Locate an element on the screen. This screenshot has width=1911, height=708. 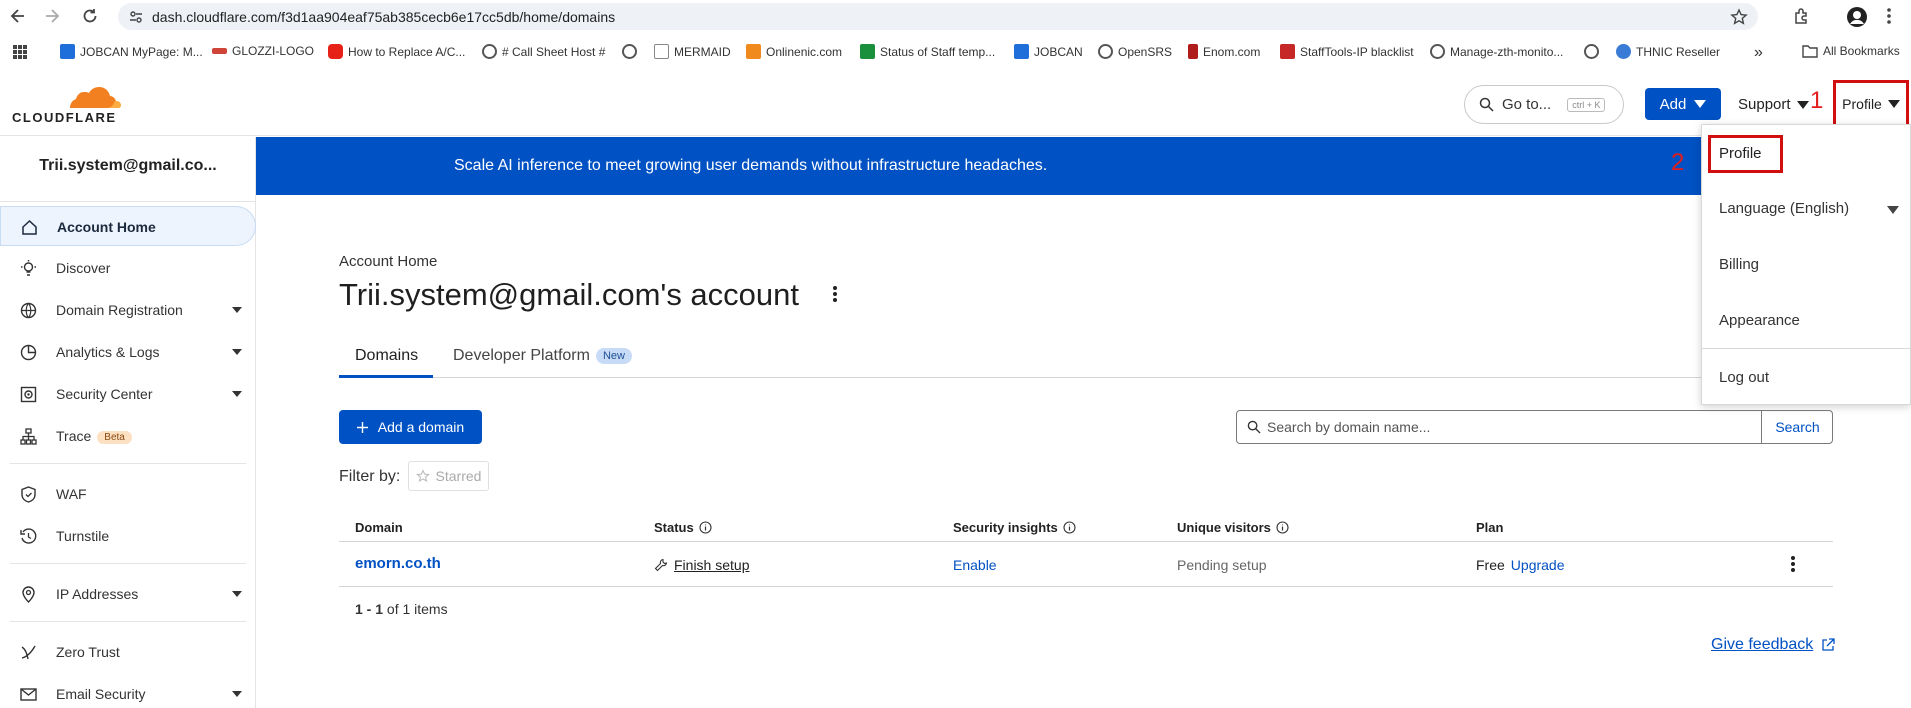
column-header-plan: Plan is located at coordinates (1490, 527).